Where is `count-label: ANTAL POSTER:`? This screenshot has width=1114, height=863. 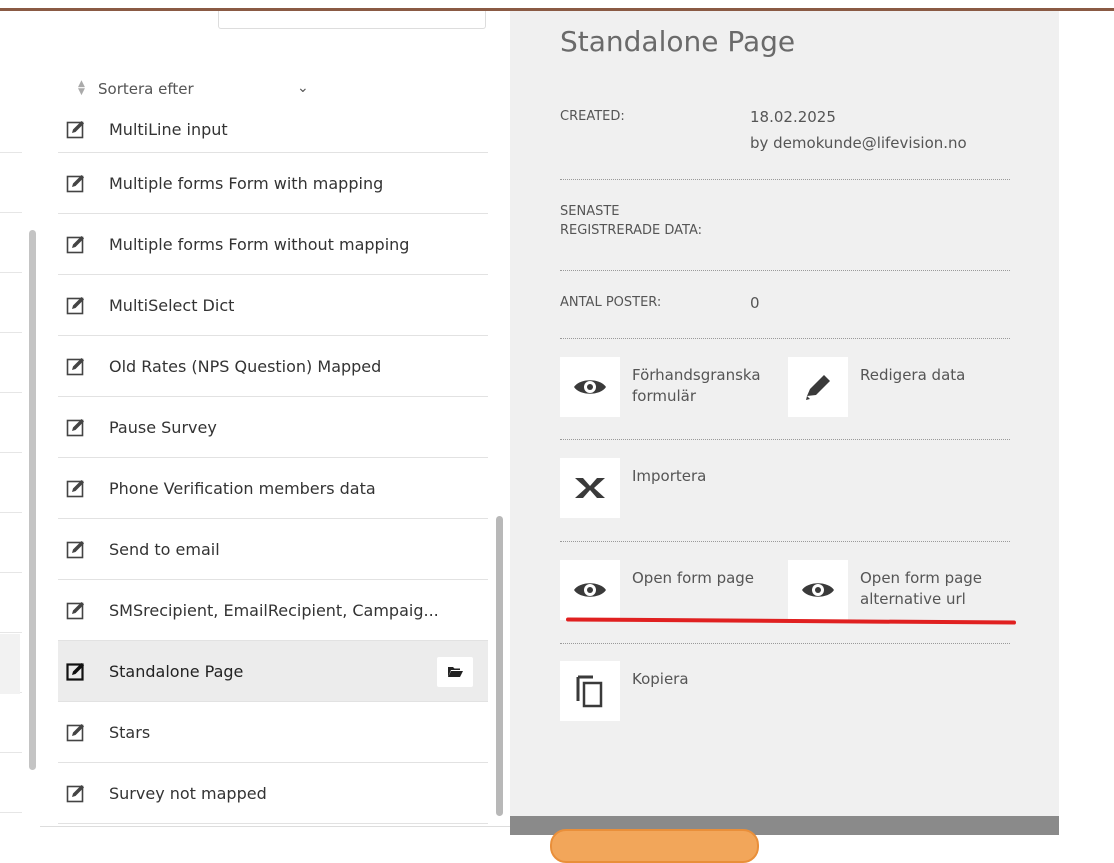 count-label: ANTAL POSTER: is located at coordinates (611, 302).